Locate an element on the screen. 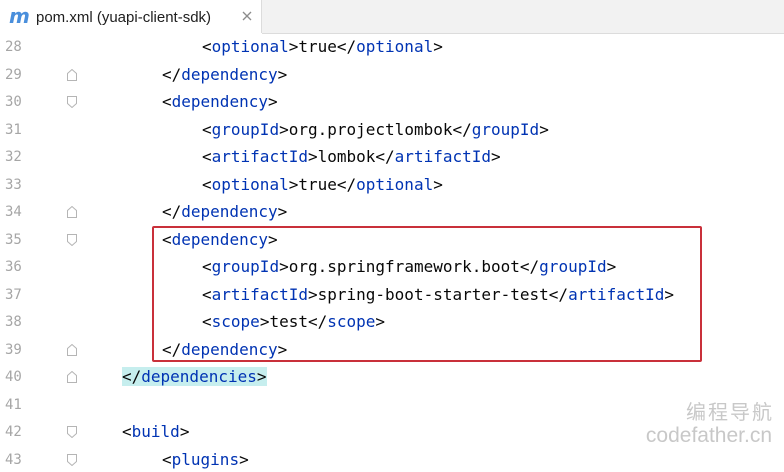 The image size is (784, 472). xml-tag-name: plugins is located at coordinates (205, 459).